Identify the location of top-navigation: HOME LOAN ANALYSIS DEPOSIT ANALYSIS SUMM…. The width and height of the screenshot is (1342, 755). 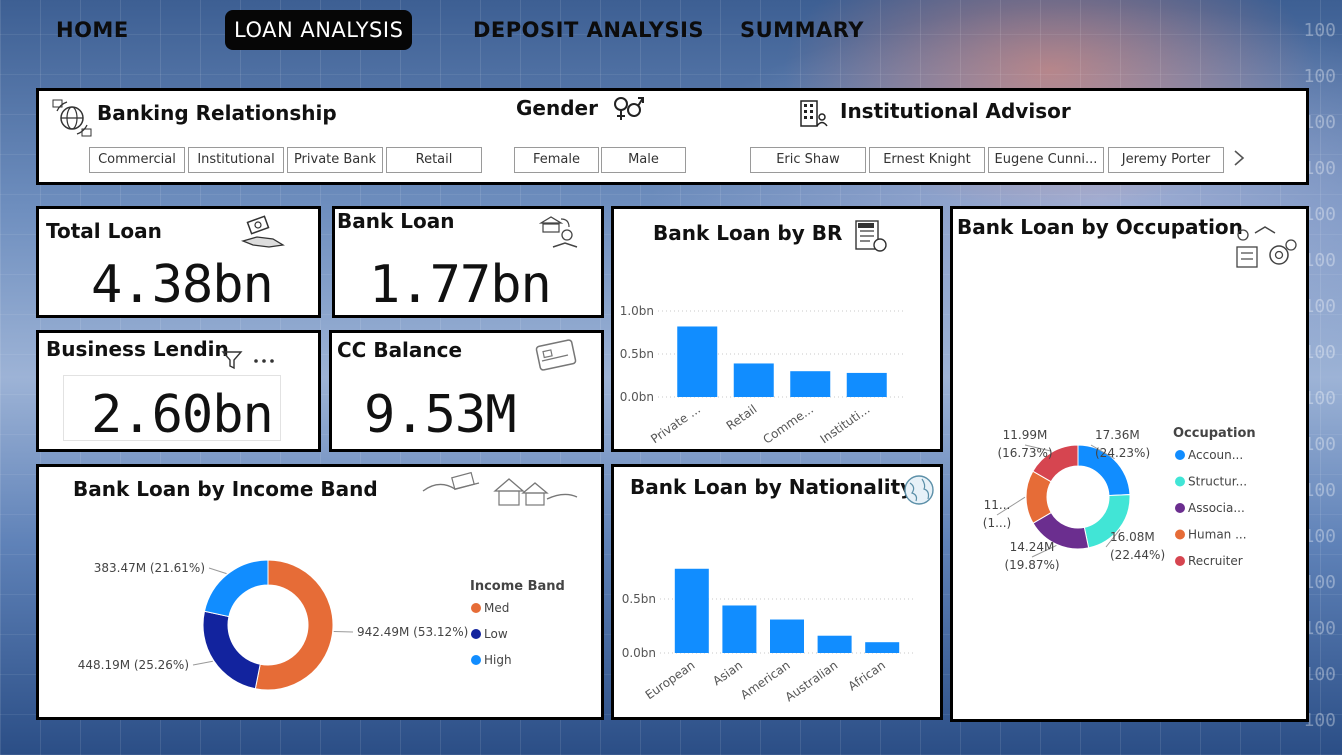
(671, 31).